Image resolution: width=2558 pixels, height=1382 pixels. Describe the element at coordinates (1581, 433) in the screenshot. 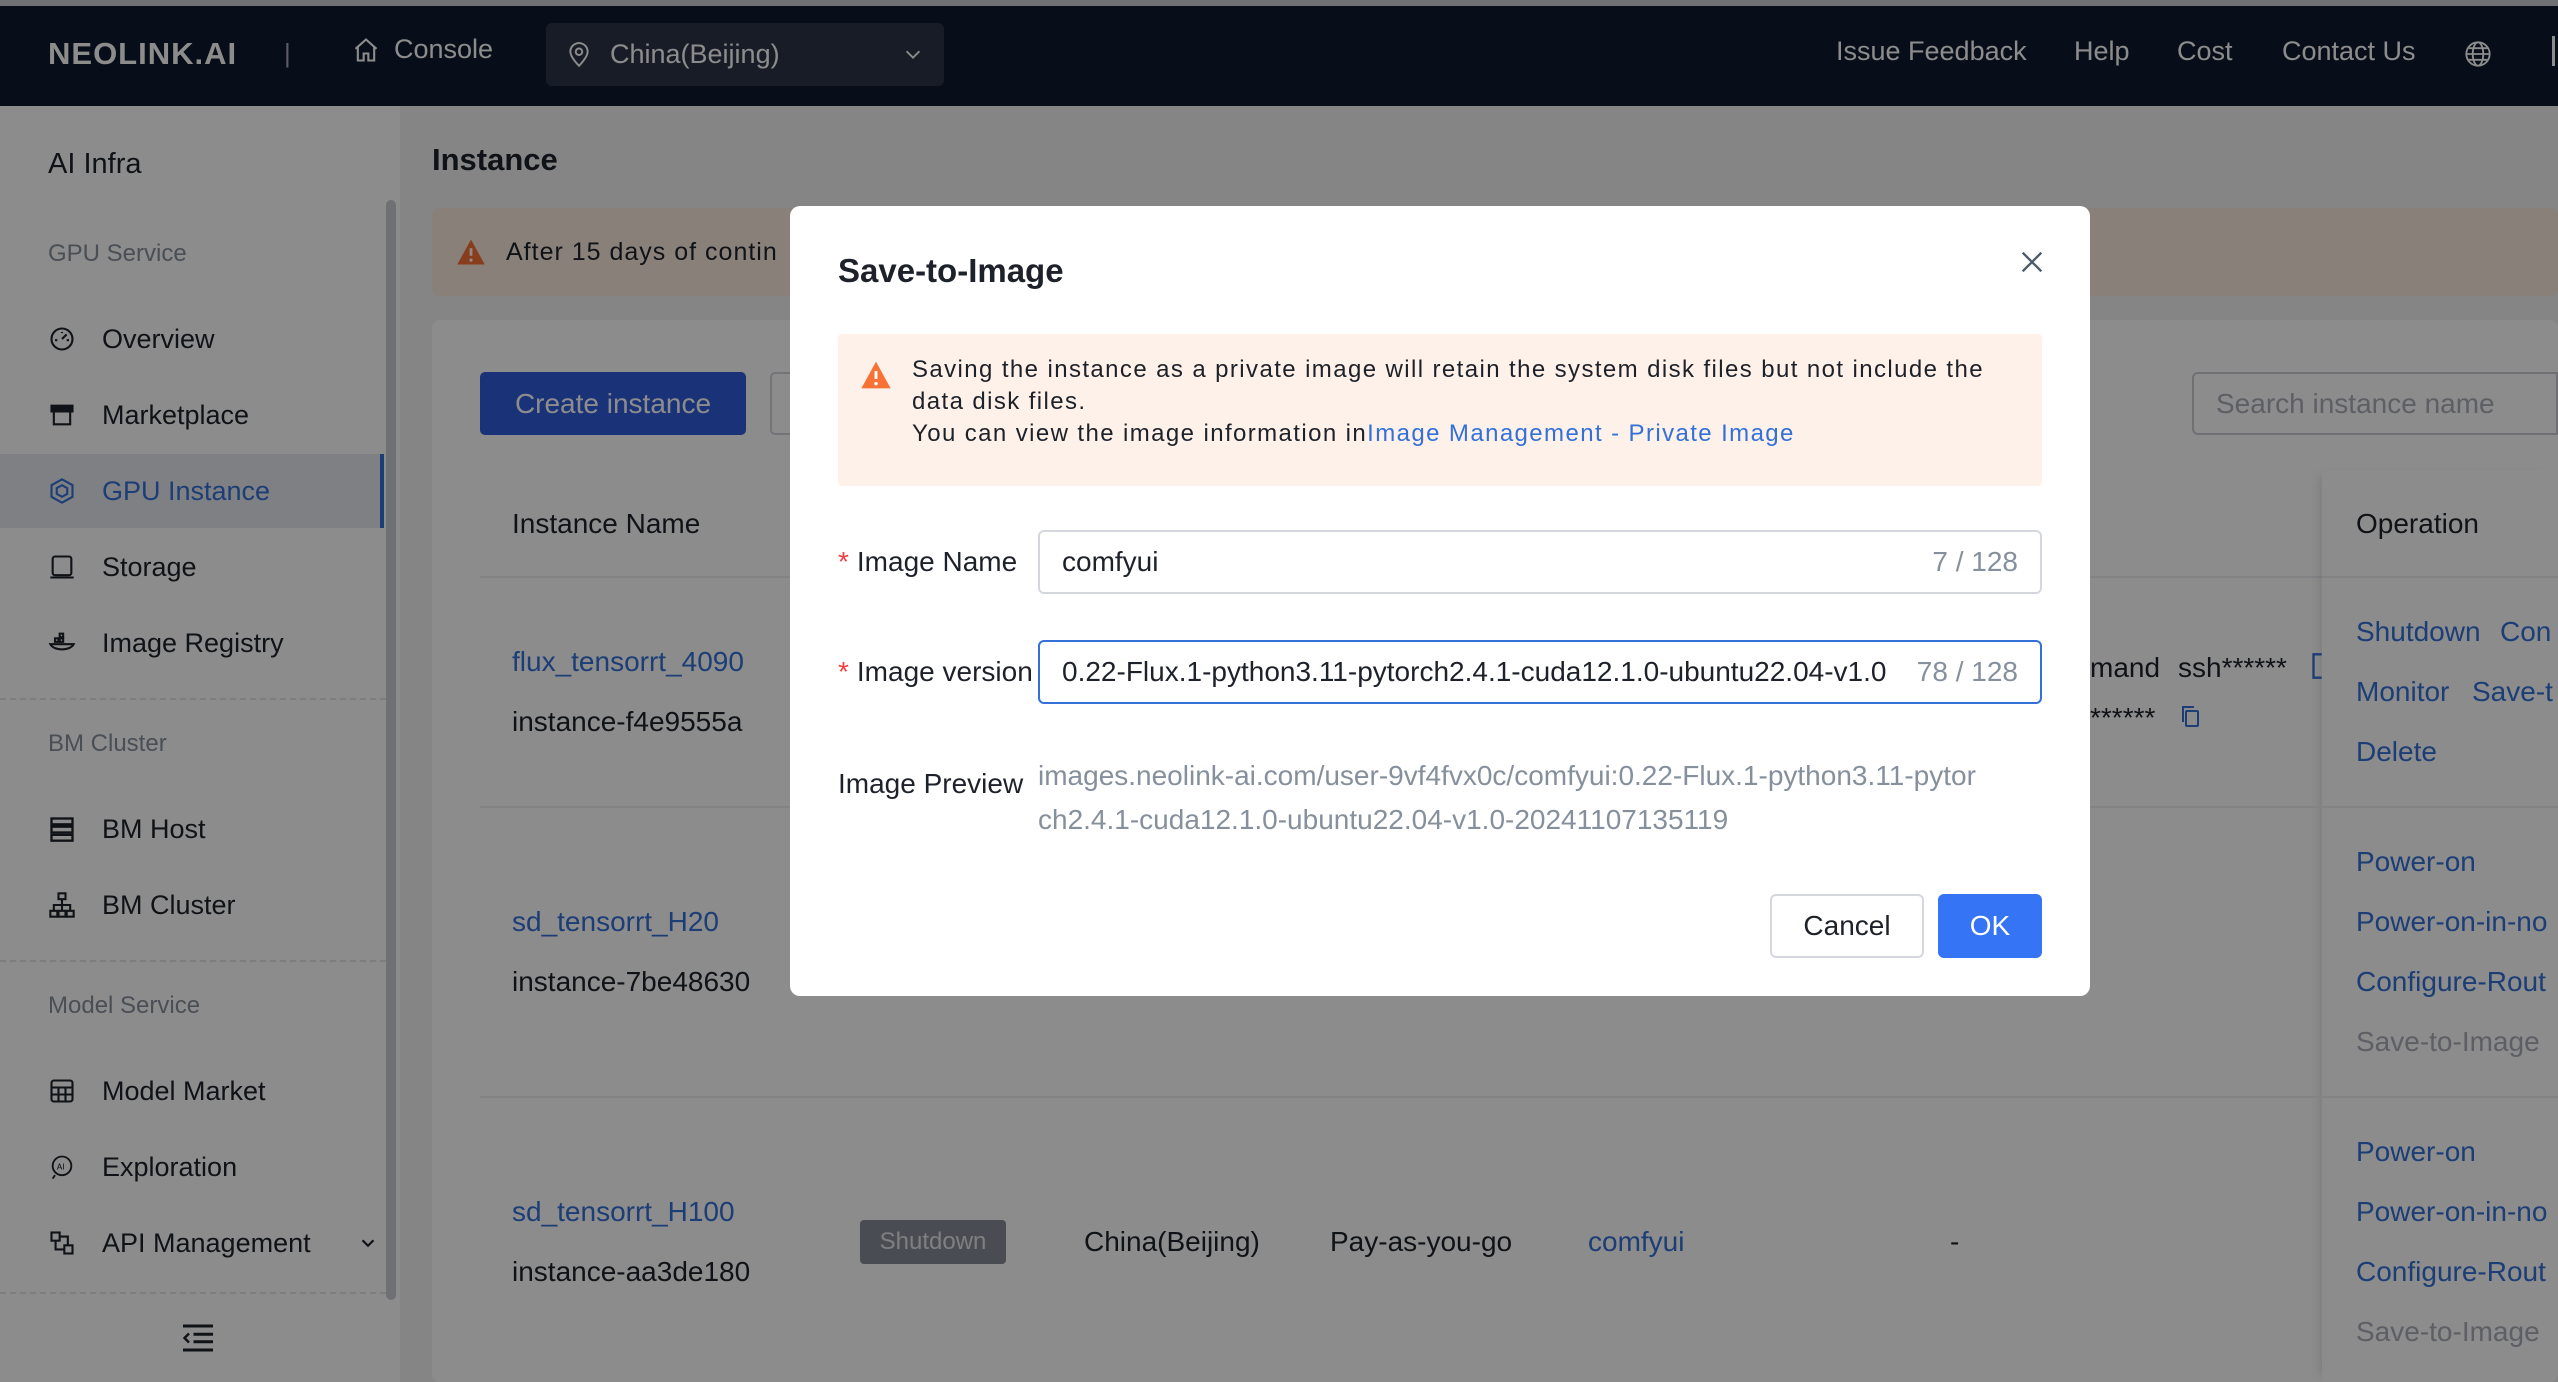

I see `image-management-link: Image Management - Private Image` at that location.